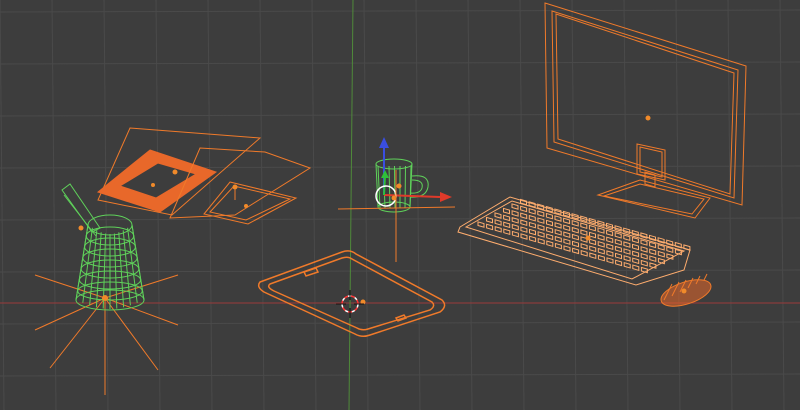 Image resolution: width=800 pixels, height=410 pixels. I want to click on lamp-base-origin, so click(105, 298).